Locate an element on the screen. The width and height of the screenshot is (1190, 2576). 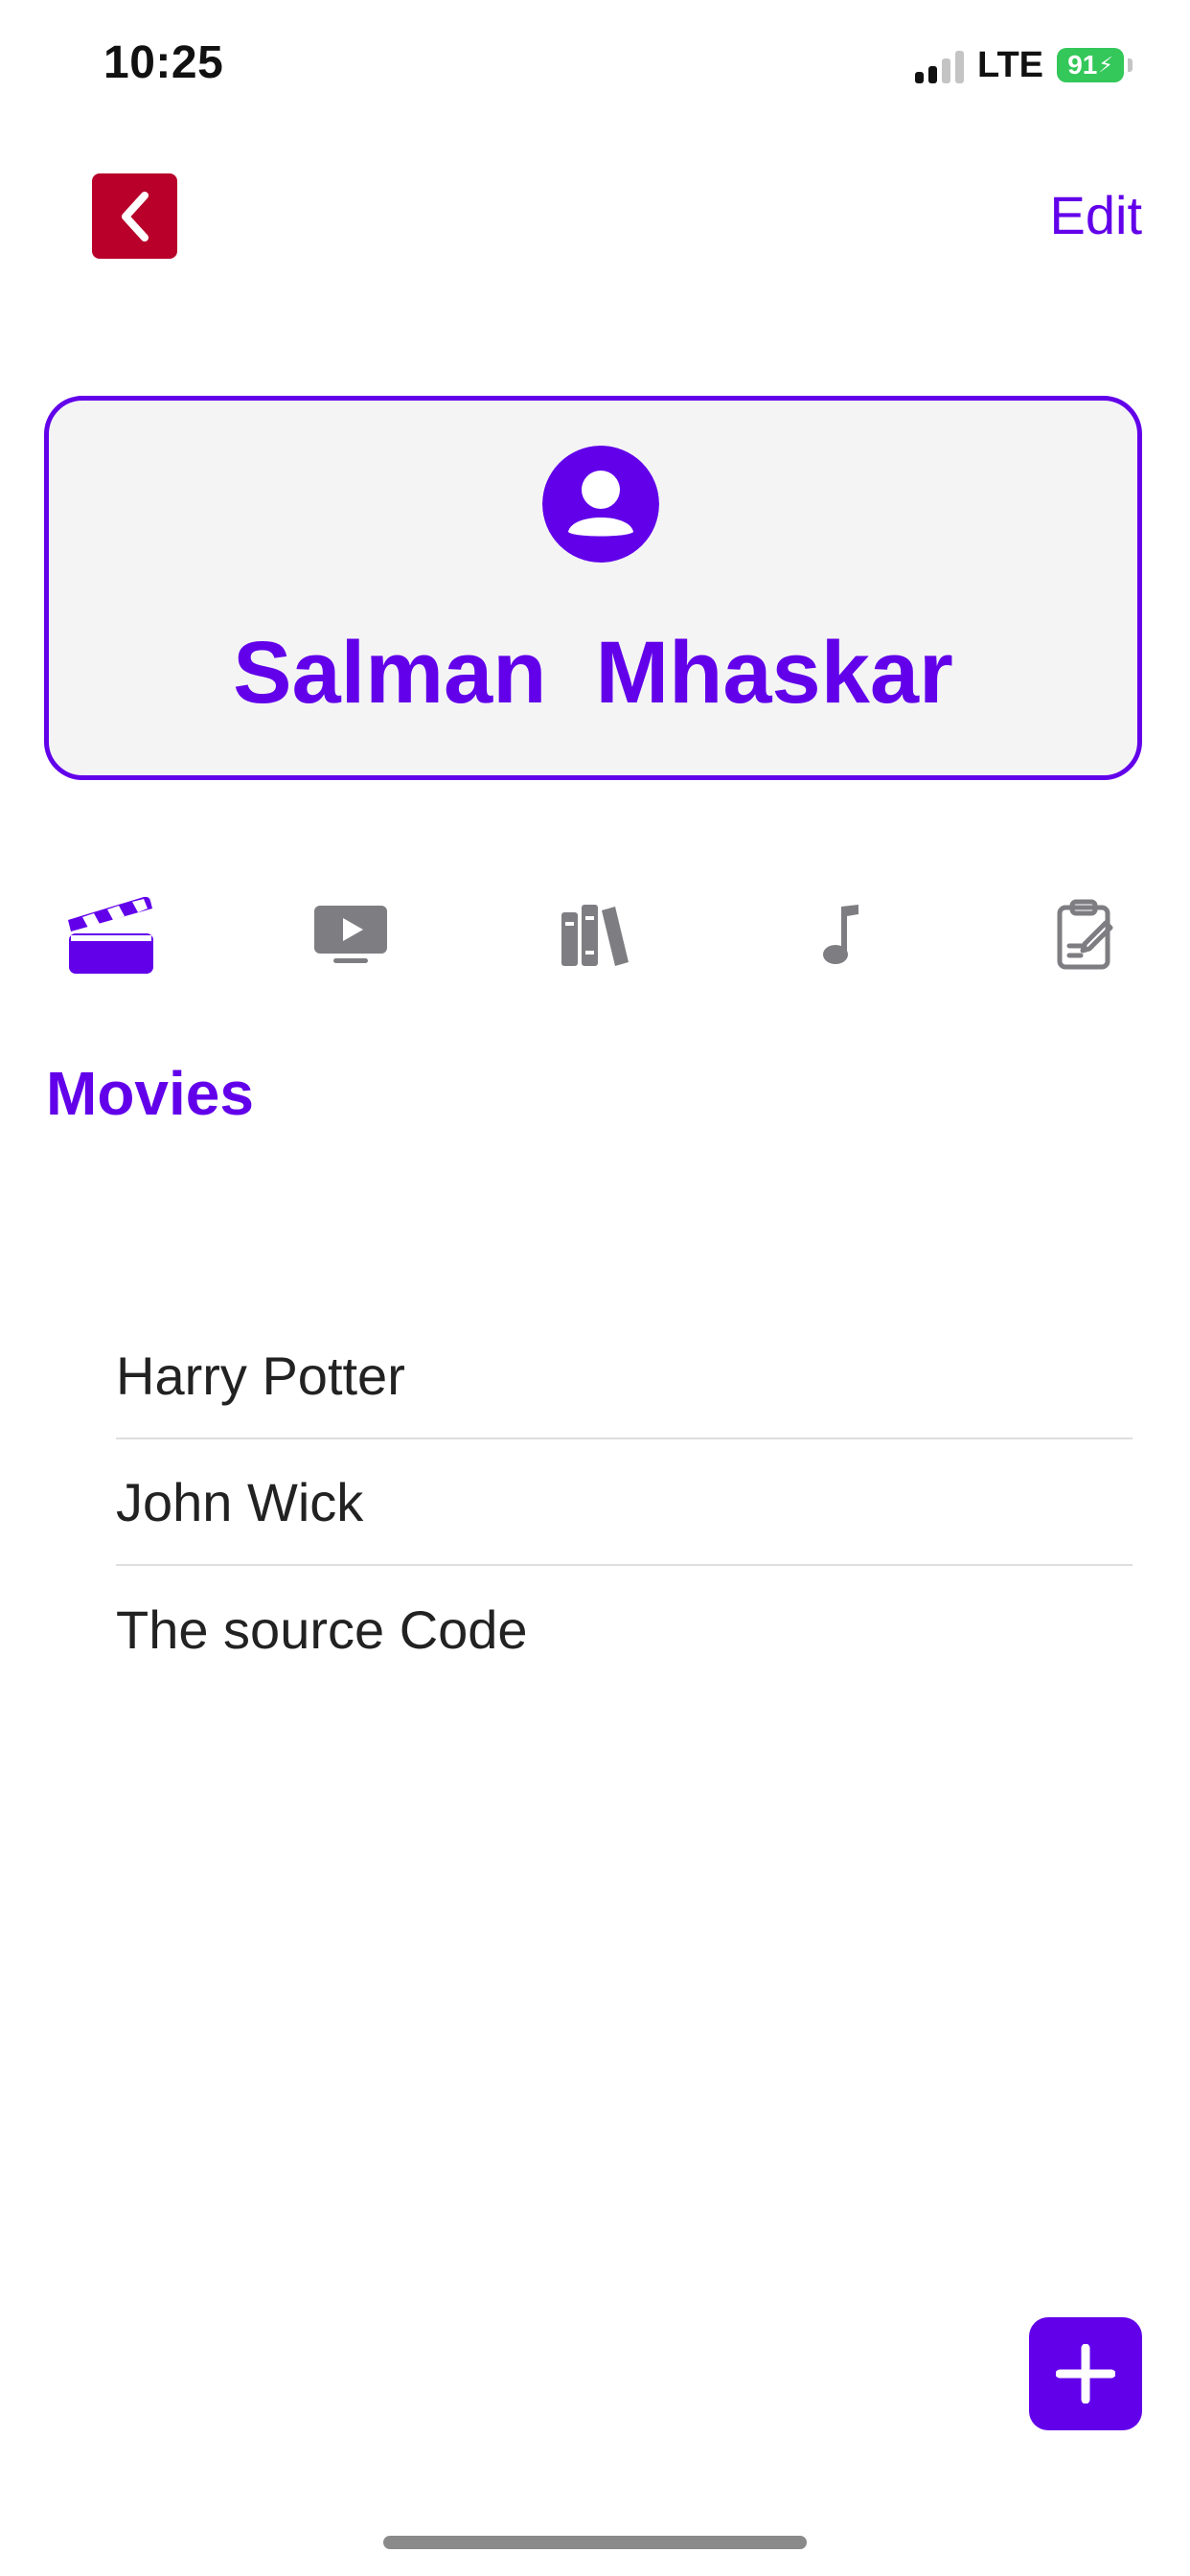
list-item: John Wick is located at coordinates (624, 1502).